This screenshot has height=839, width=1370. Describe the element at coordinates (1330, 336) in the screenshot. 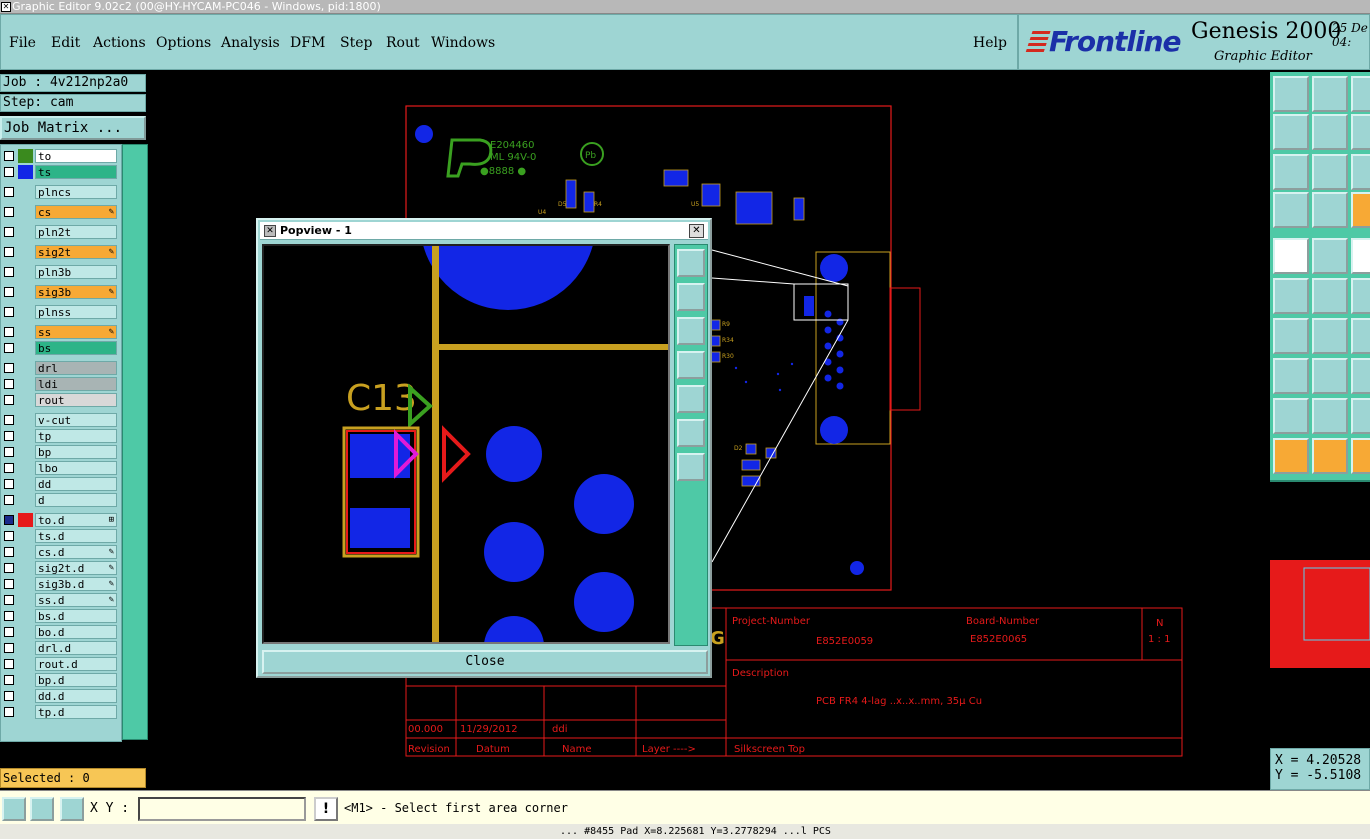

I see `draw-arc-icon` at that location.